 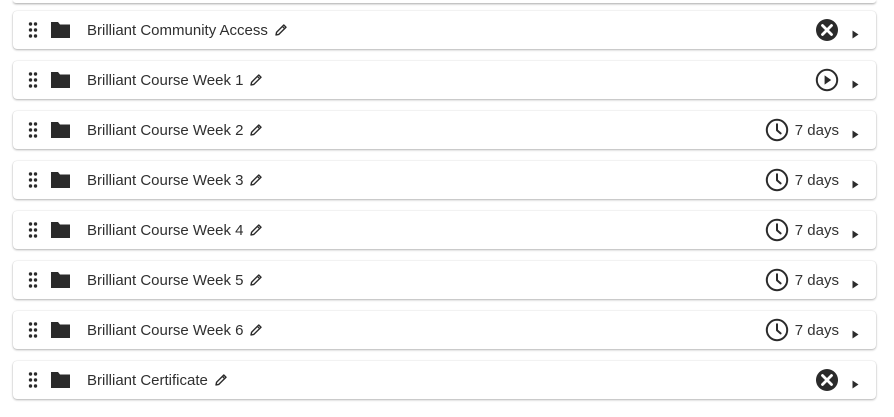 I want to click on play-icon, so click(x=827, y=80).